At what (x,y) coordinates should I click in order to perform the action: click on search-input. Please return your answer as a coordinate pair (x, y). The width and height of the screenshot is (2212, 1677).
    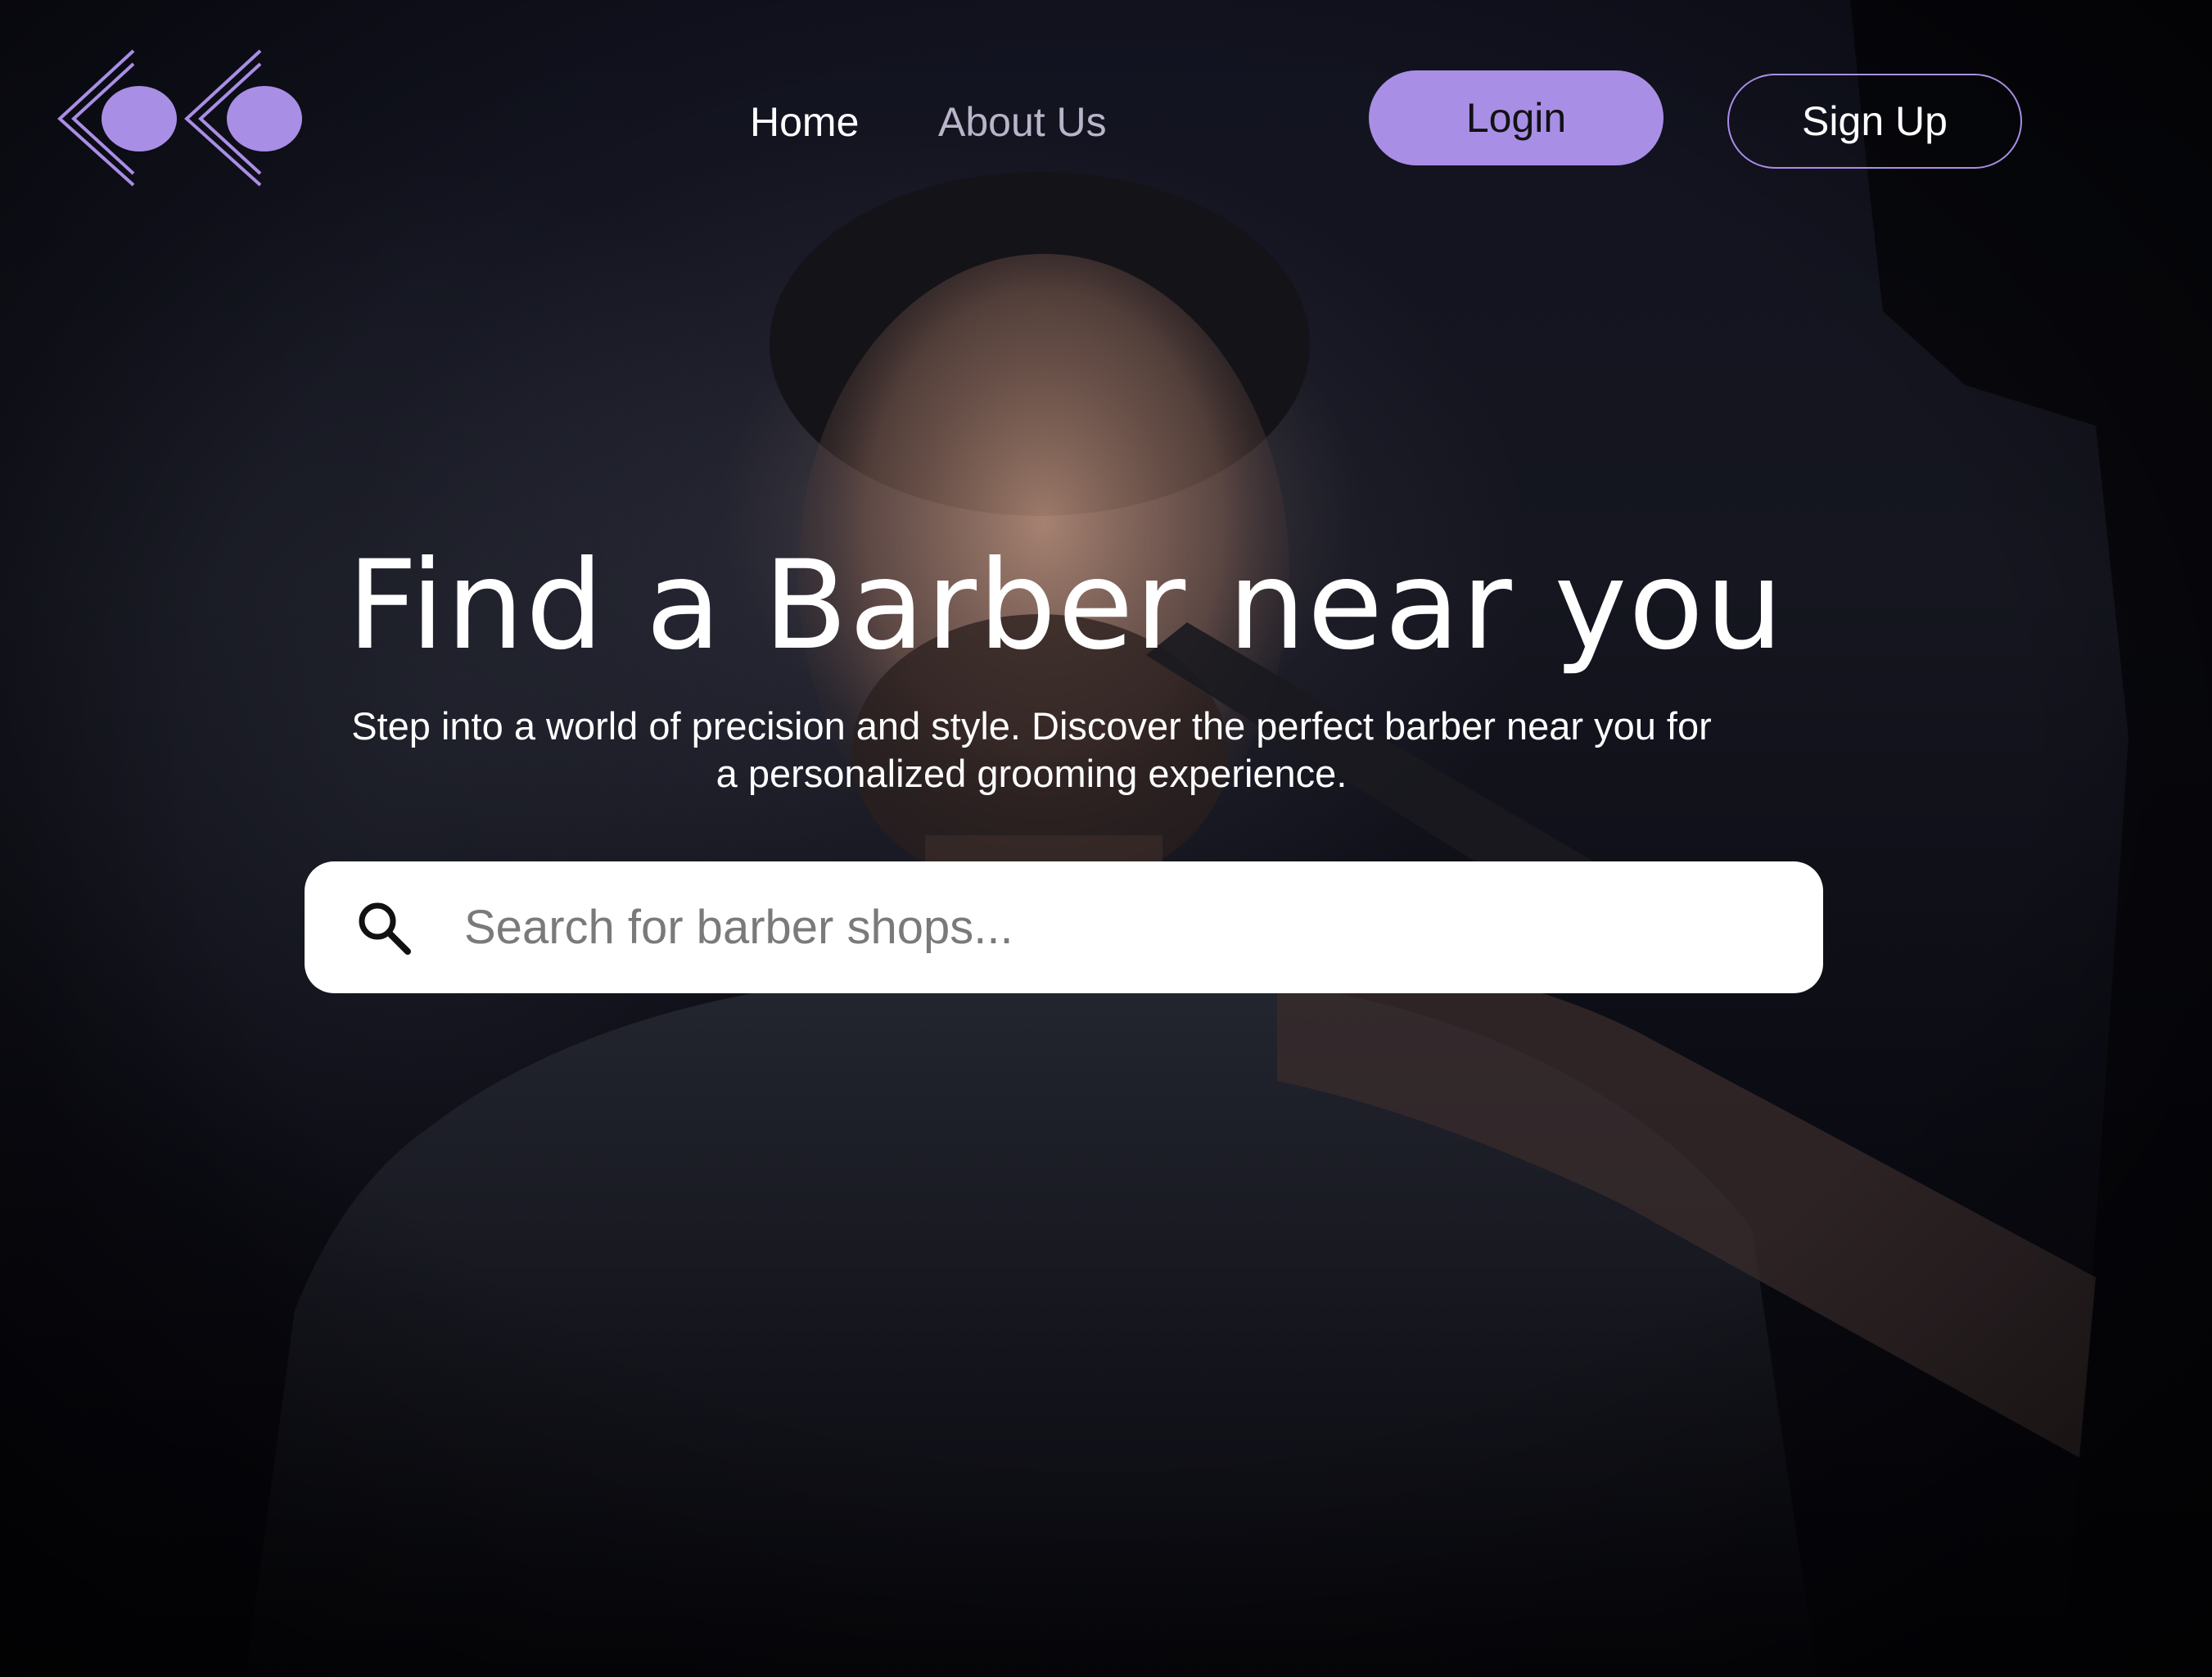
    Looking at the image, I should click on (1119, 927).